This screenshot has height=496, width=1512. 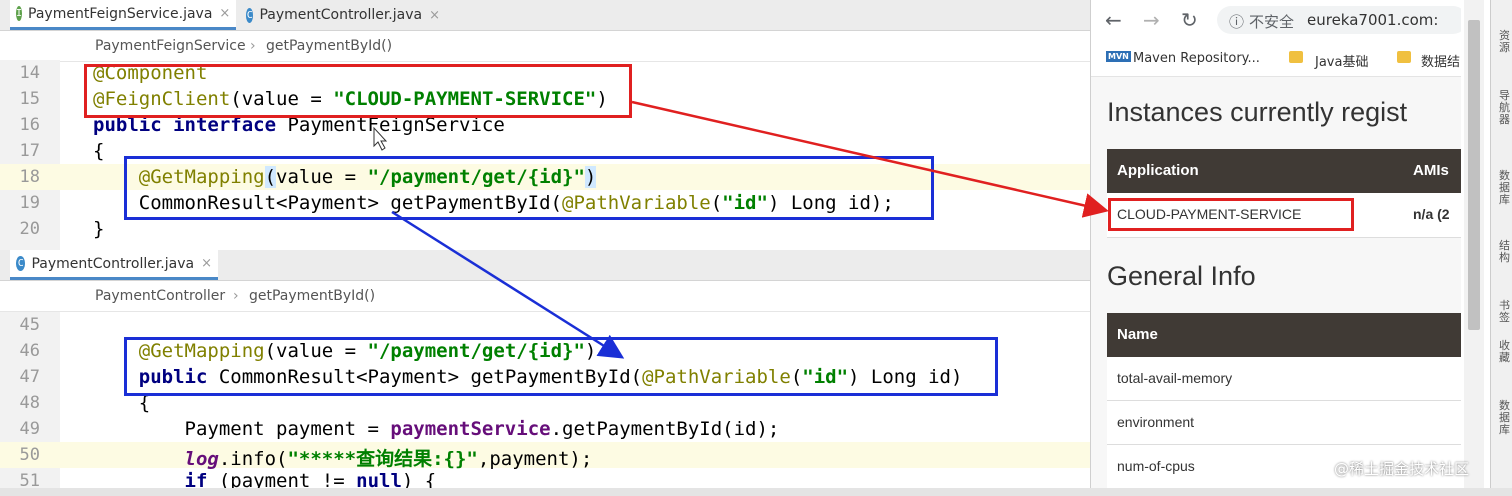 What do you see at coordinates (870, 159) in the screenshot?
I see `red-arrow` at bounding box center [870, 159].